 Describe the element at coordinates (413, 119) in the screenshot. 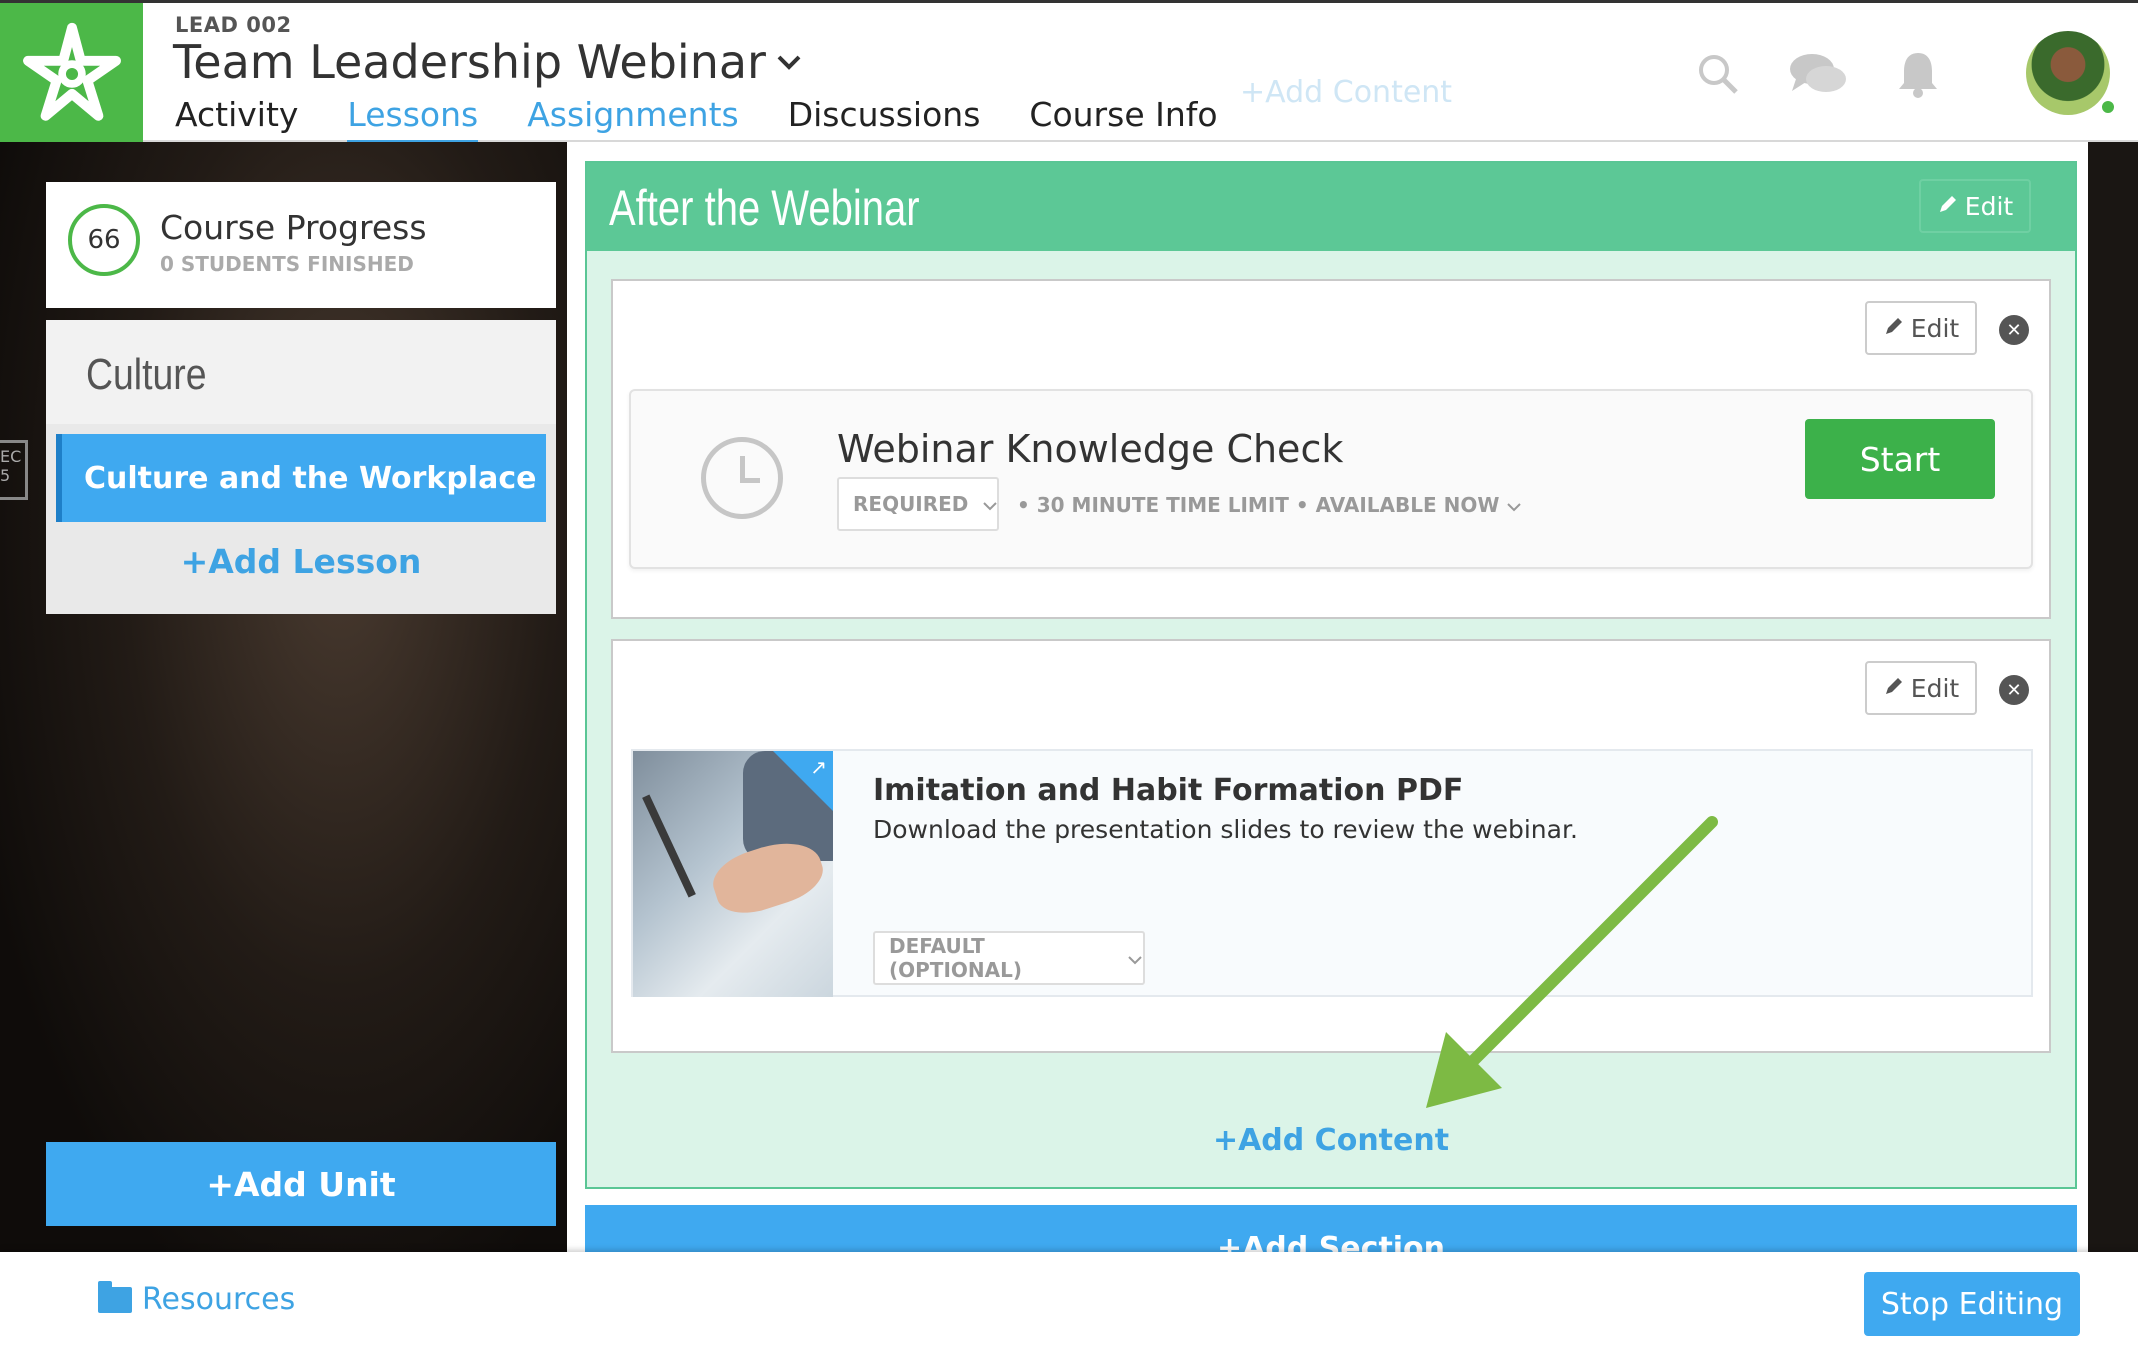

I see `tab-lessons: Lessons` at that location.